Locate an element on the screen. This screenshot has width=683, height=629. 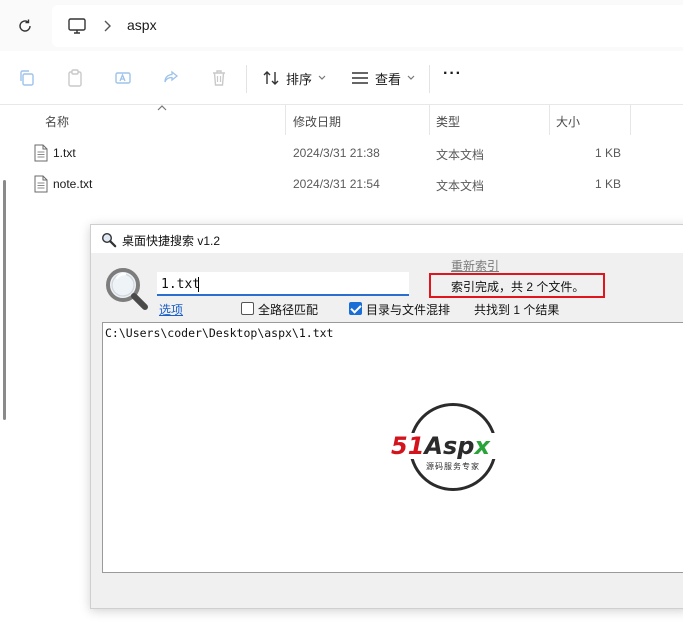
vertical-scrollbar is located at coordinates (4, 300).